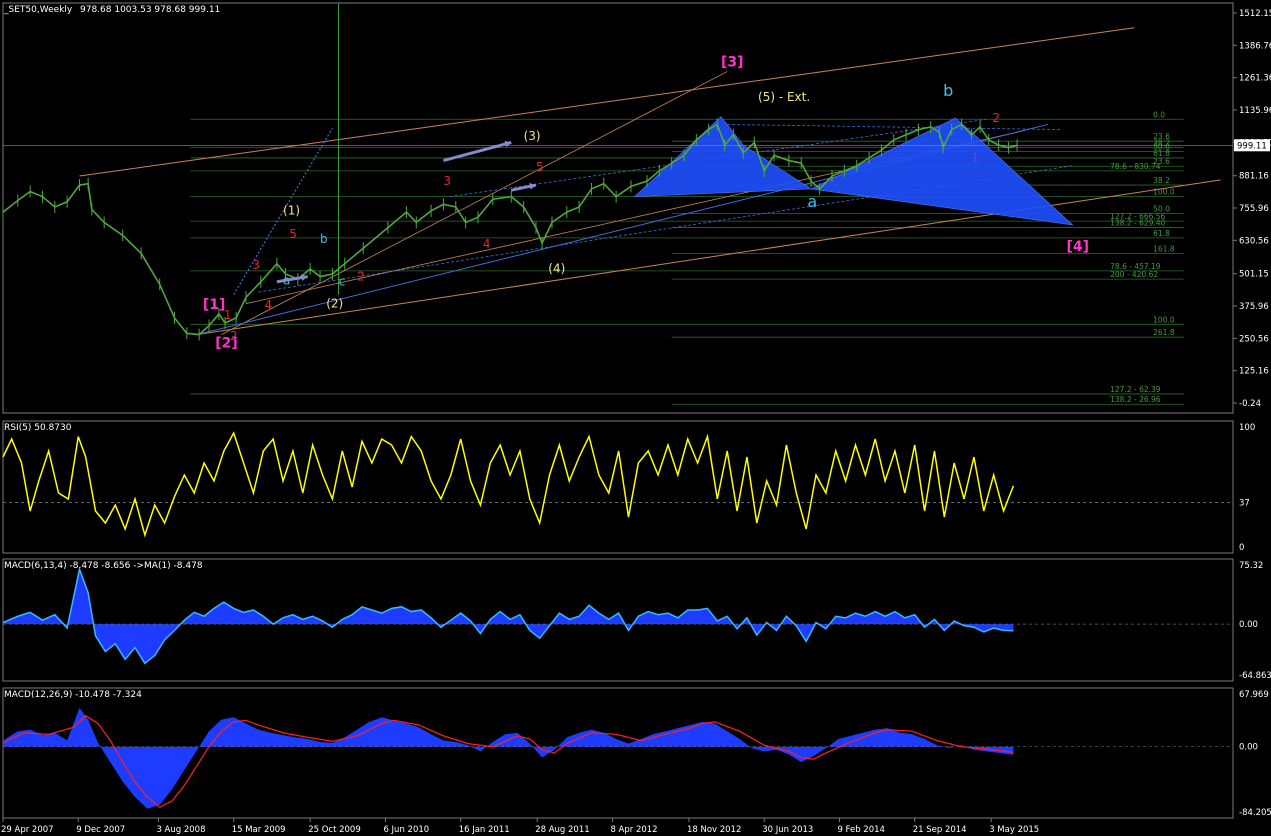  I want to click on price-tick-label: 1135.96, so click(1255, 111).